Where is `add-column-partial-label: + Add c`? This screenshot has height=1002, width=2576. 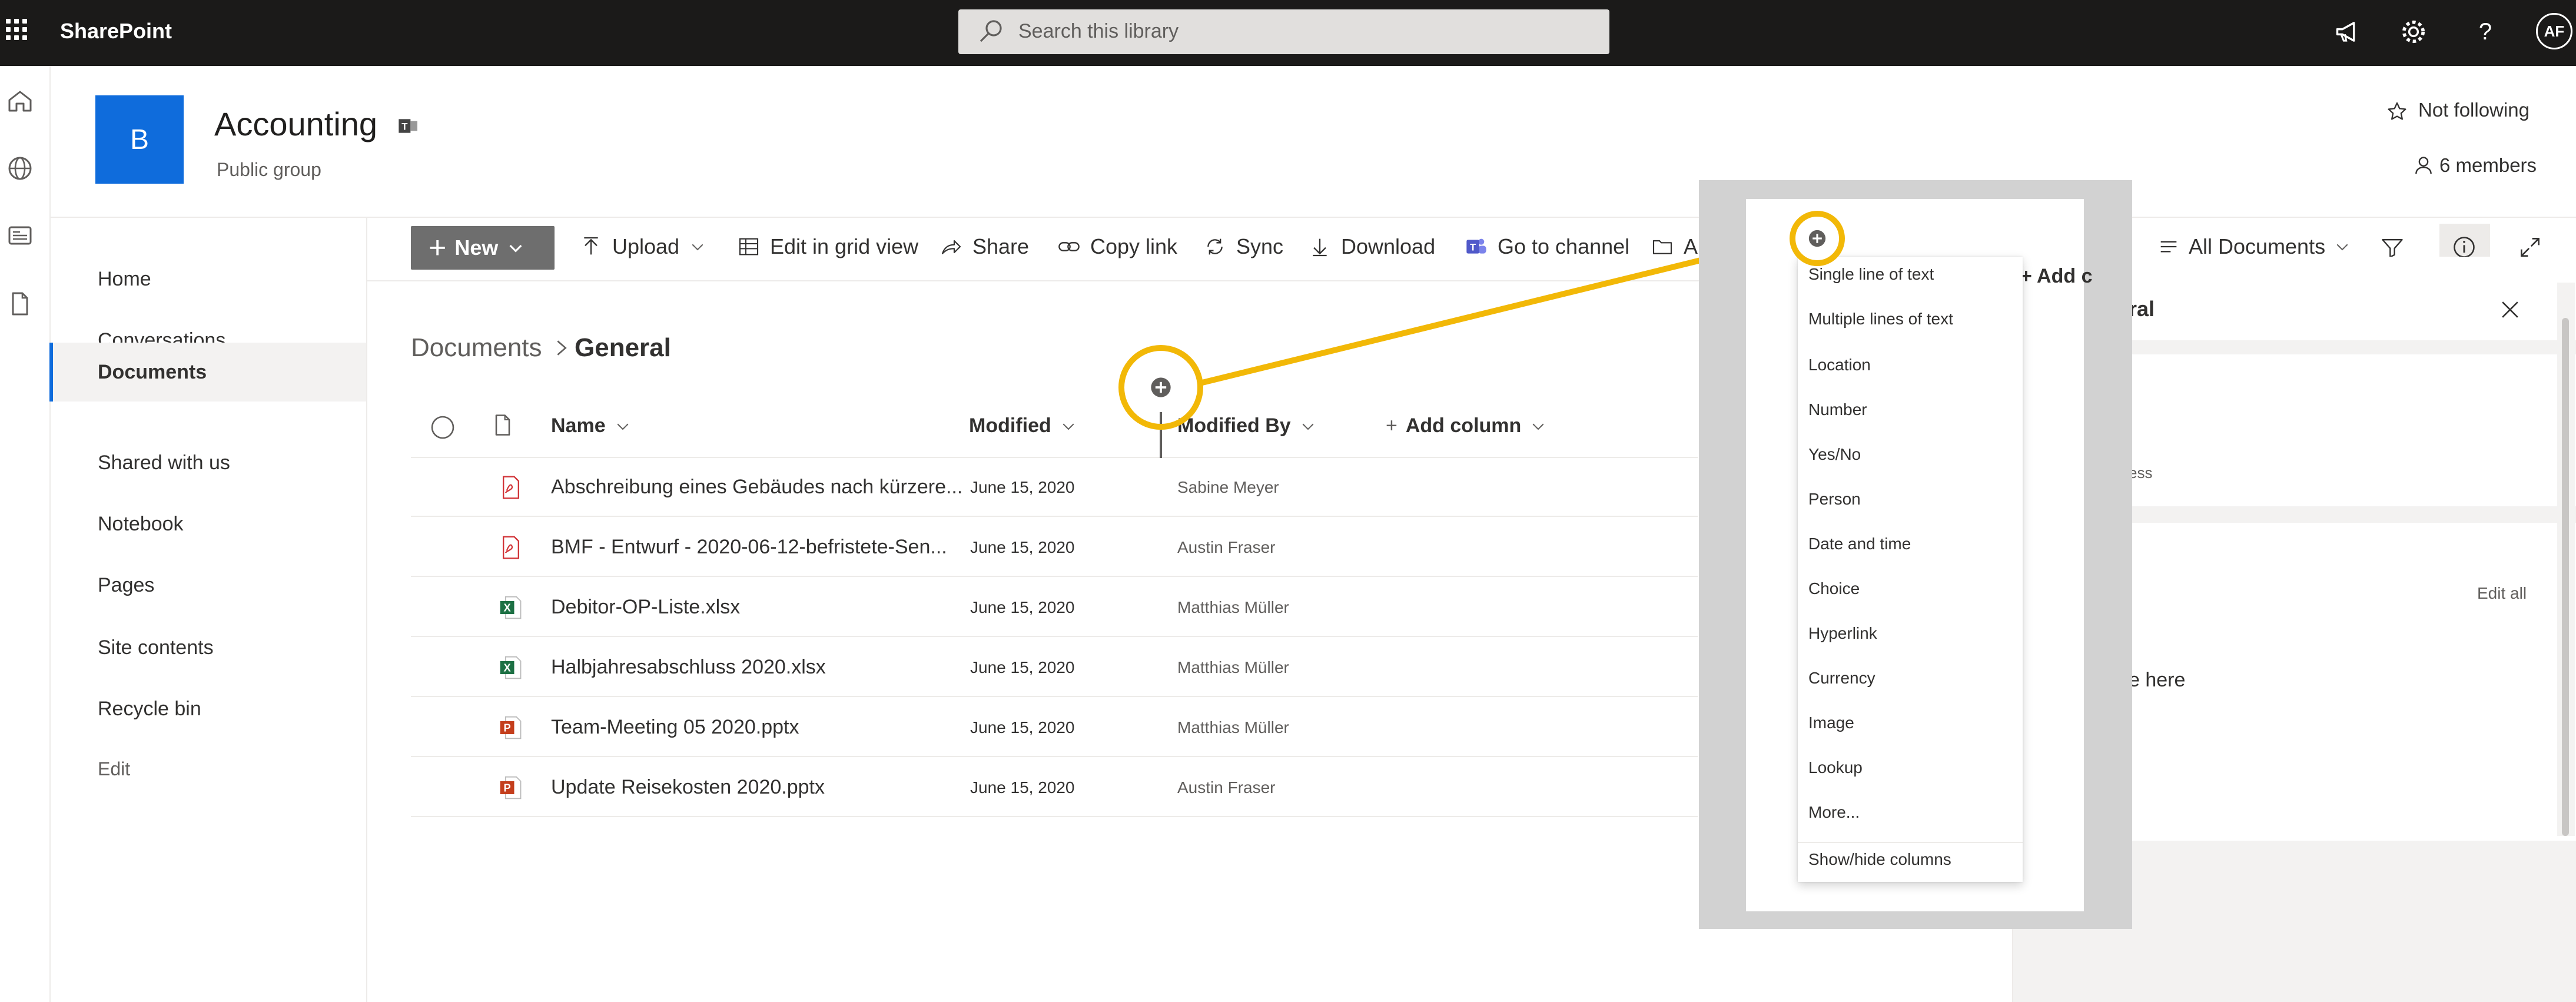 add-column-partial-label: + Add c is located at coordinates (2056, 276).